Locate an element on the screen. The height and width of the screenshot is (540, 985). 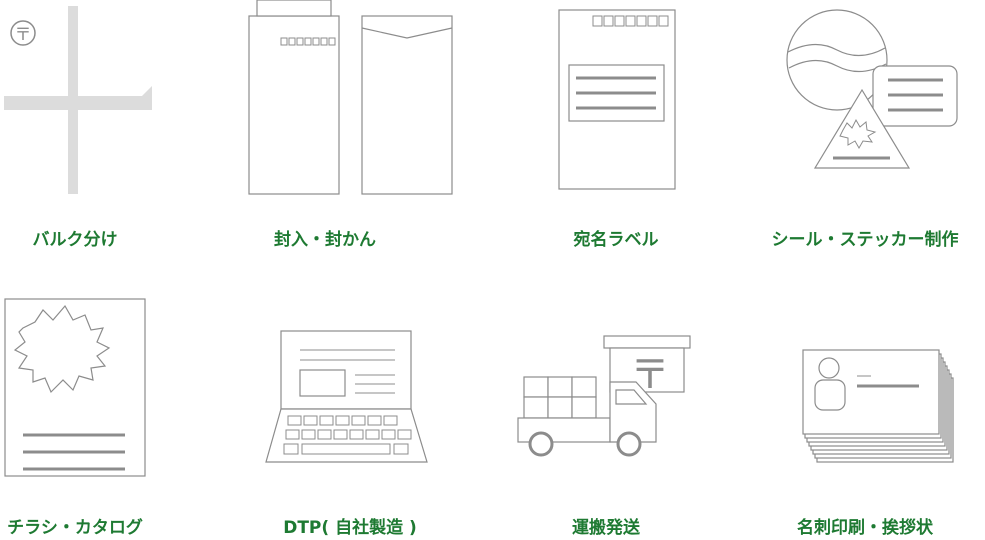
service-label: DTP( 自社製造 ) is located at coordinates (350, 528).